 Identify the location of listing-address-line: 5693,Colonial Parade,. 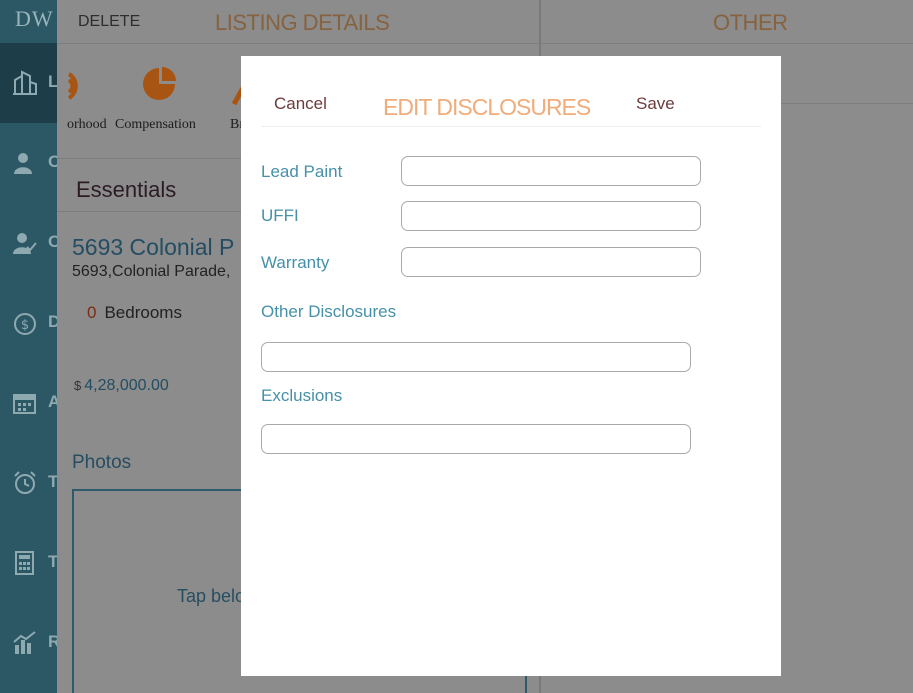
(151, 271).